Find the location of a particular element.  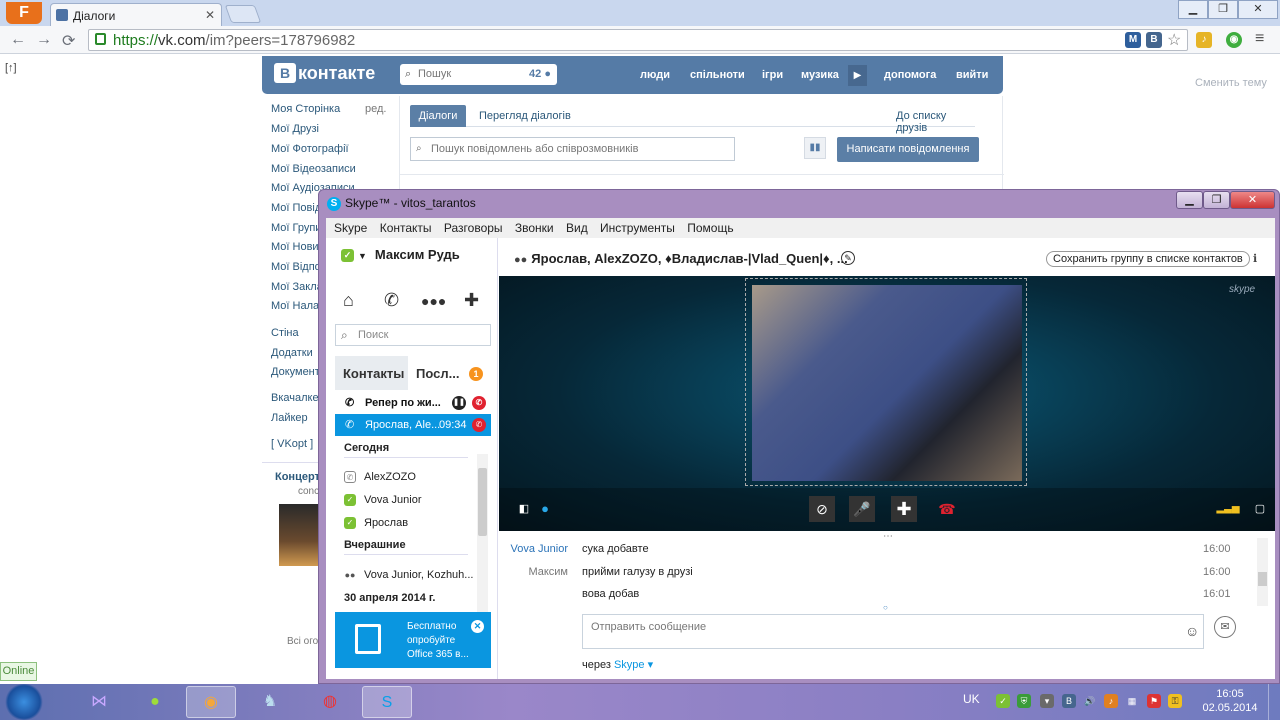

edit-topic-icon: ✎ is located at coordinates (848, 258).